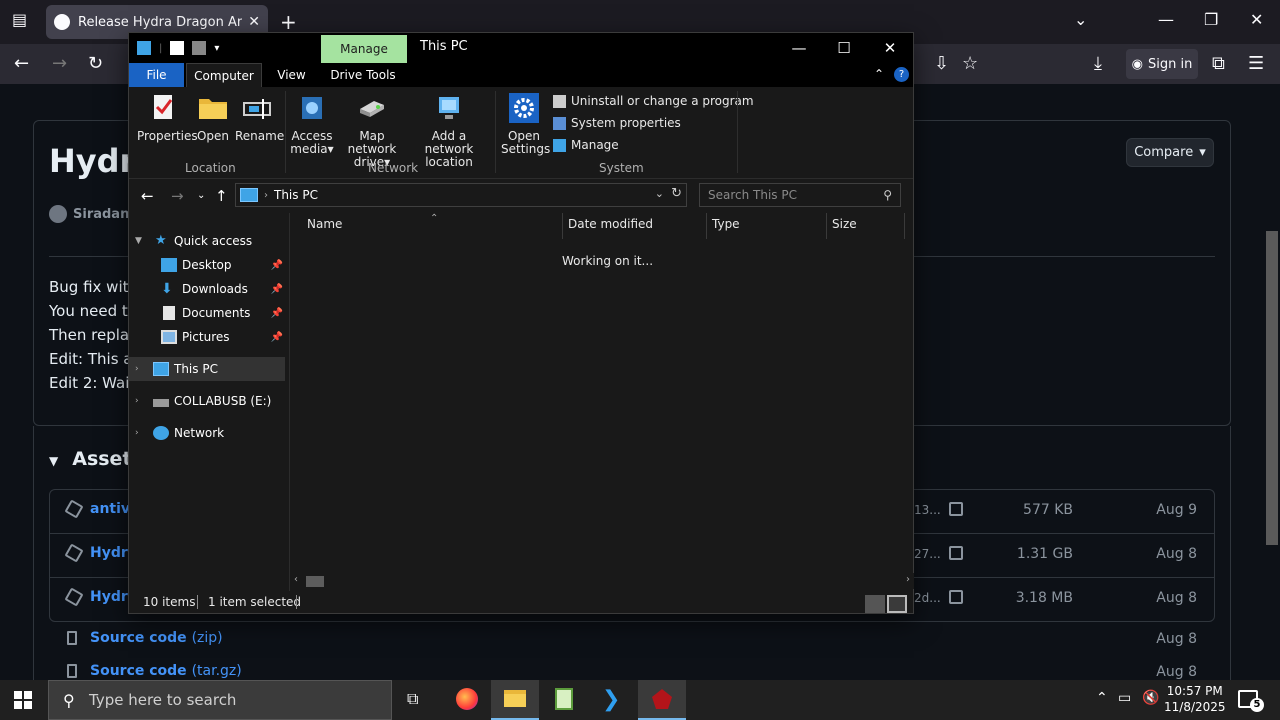 This screenshot has height=720, width=1280. I want to click on tab-overflow-chevron-icon: ⌄, so click(1080, 19).